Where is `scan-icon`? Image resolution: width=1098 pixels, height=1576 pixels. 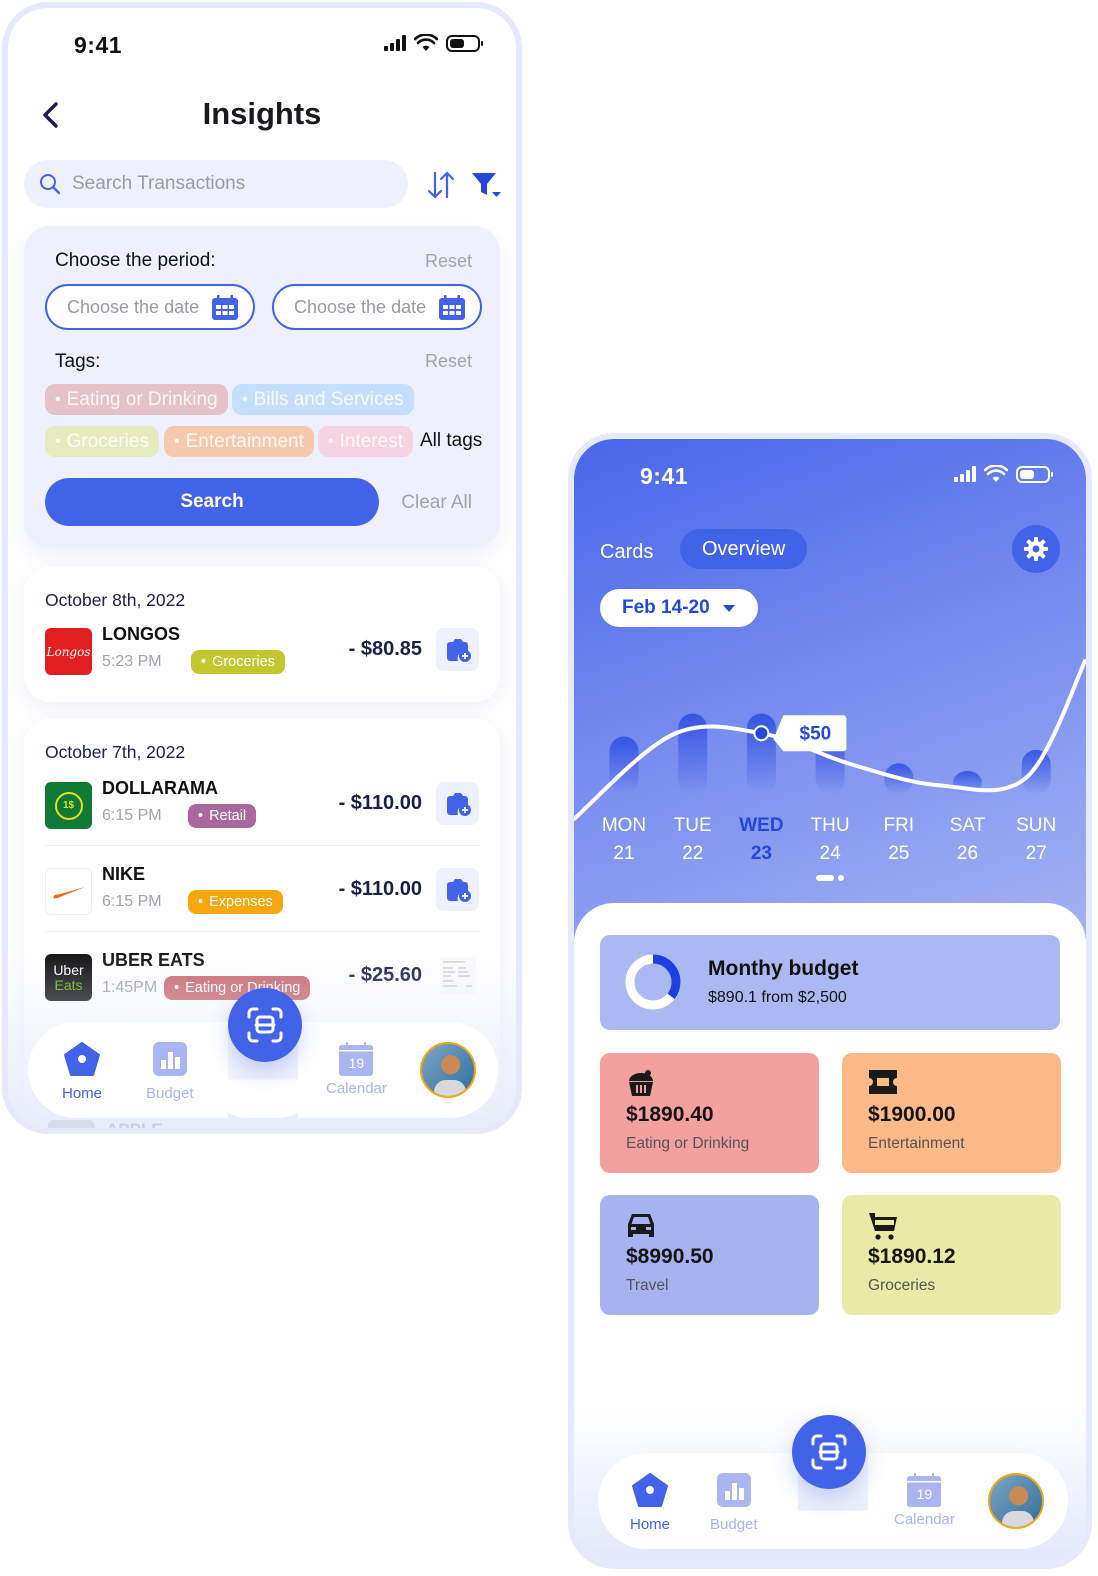
scan-icon is located at coordinates (265, 1025).